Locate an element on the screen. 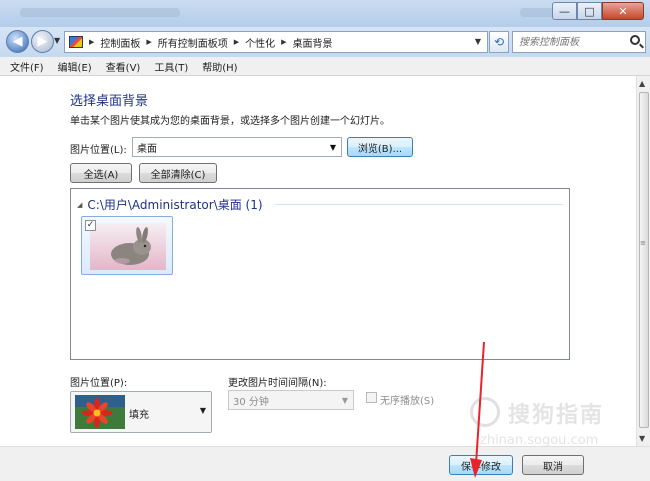 Image resolution: width=650 pixels, height=481 pixels. page-subtitle: 单击某个图片使其成为您的桌面背景，或选择多个图片创建一个幻灯片。 is located at coordinates (230, 121).